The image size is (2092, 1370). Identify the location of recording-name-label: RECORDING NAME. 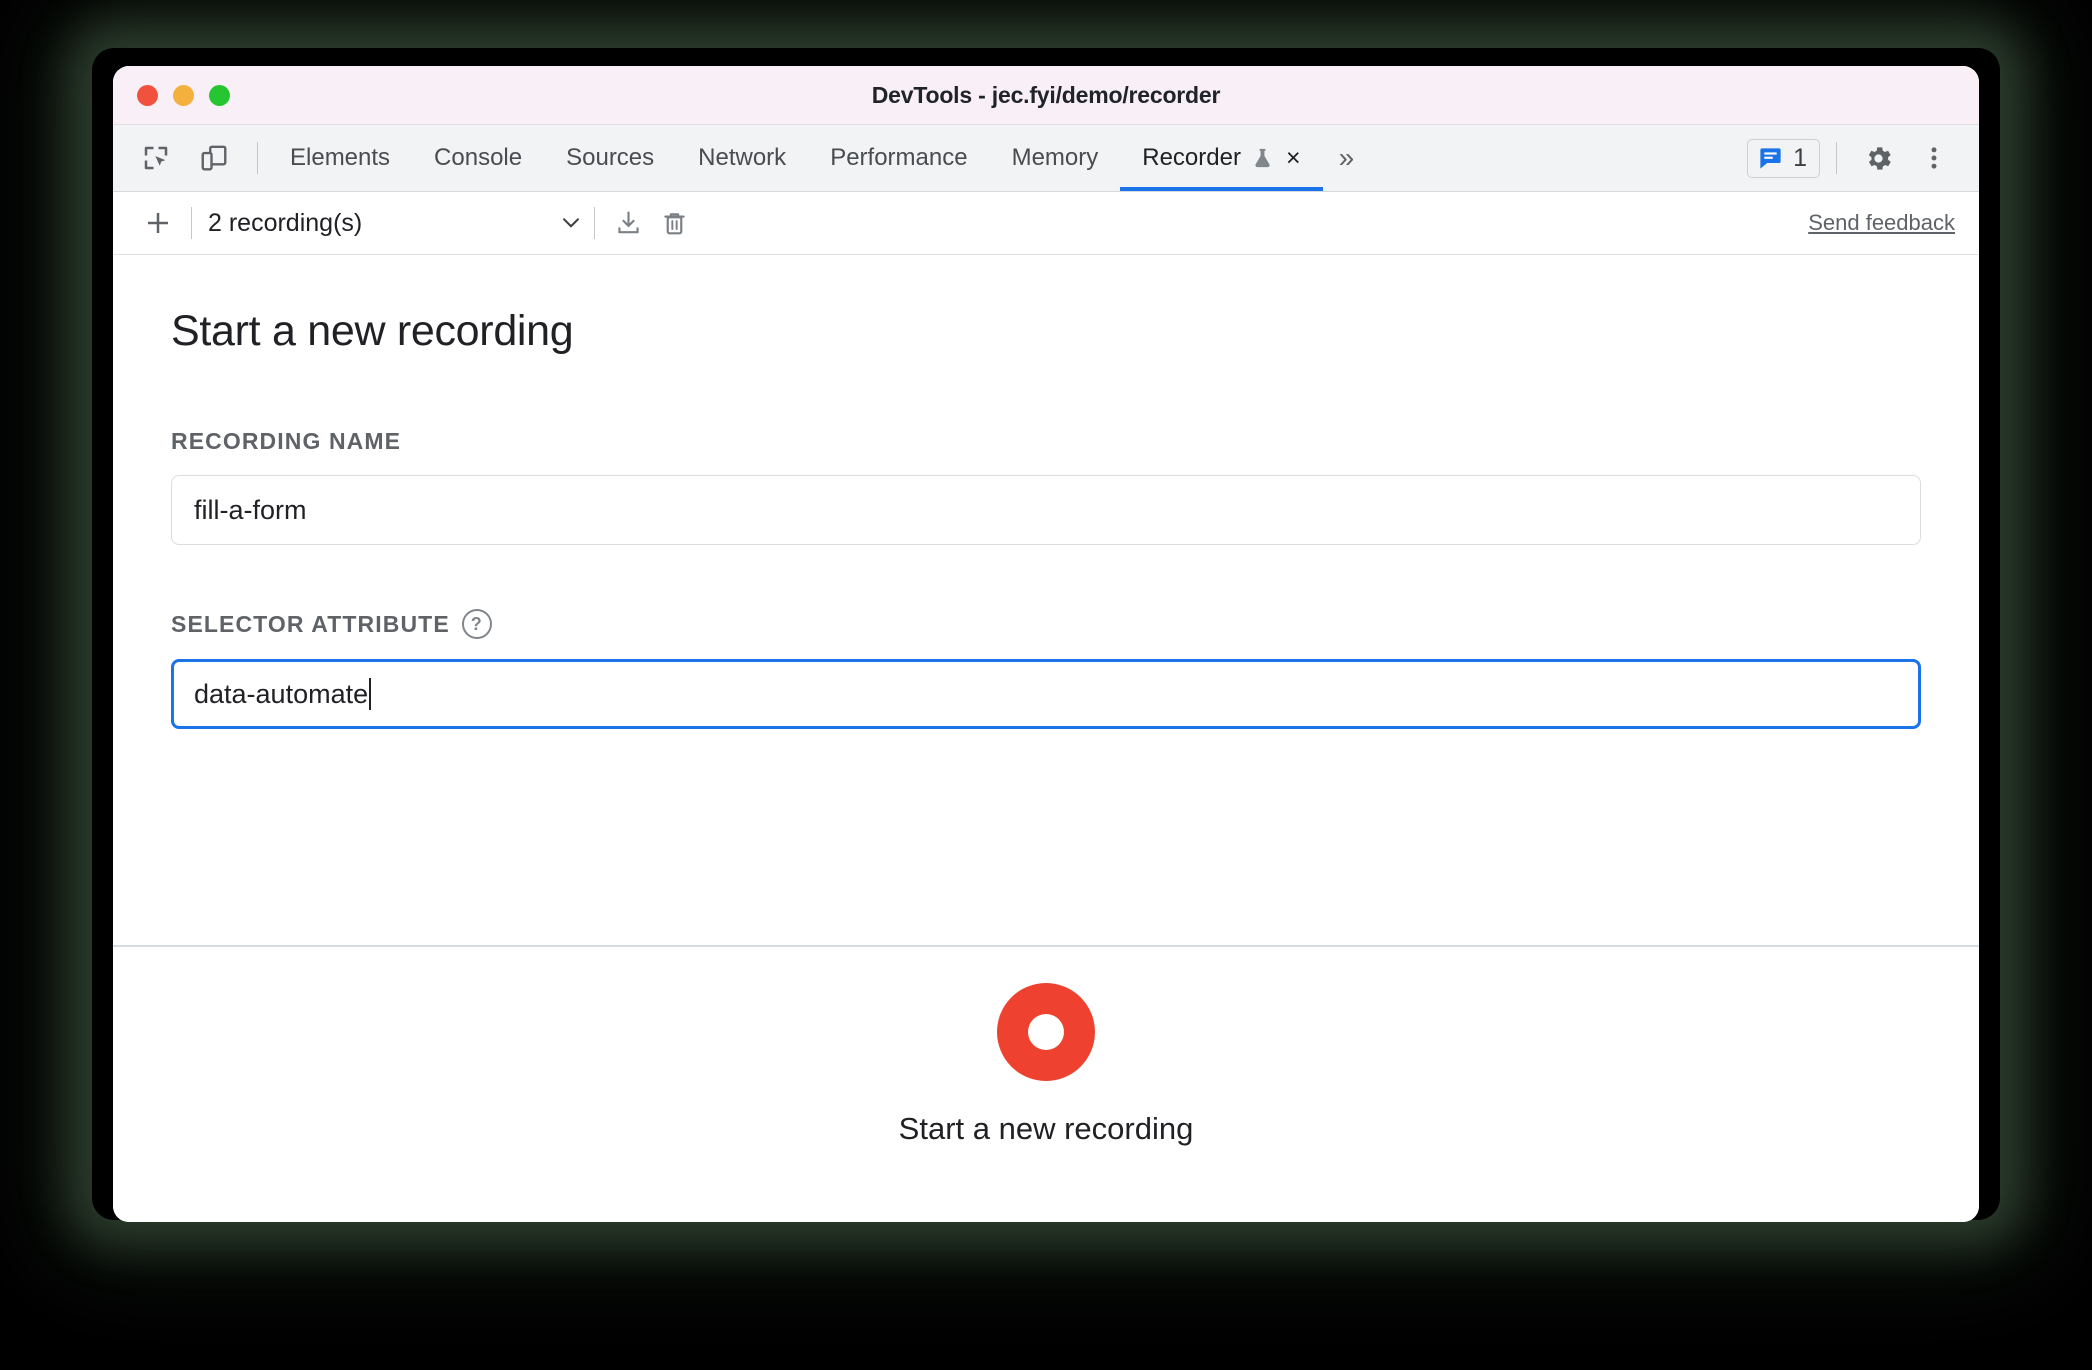
(1046, 441).